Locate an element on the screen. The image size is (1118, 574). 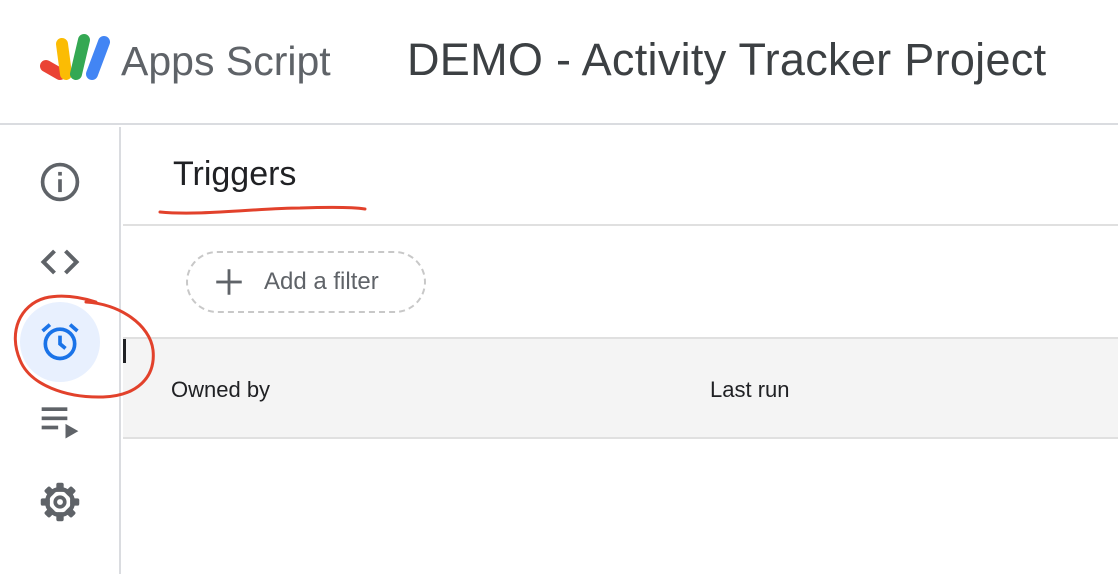
rail-item-settings is located at coordinates (60, 502).